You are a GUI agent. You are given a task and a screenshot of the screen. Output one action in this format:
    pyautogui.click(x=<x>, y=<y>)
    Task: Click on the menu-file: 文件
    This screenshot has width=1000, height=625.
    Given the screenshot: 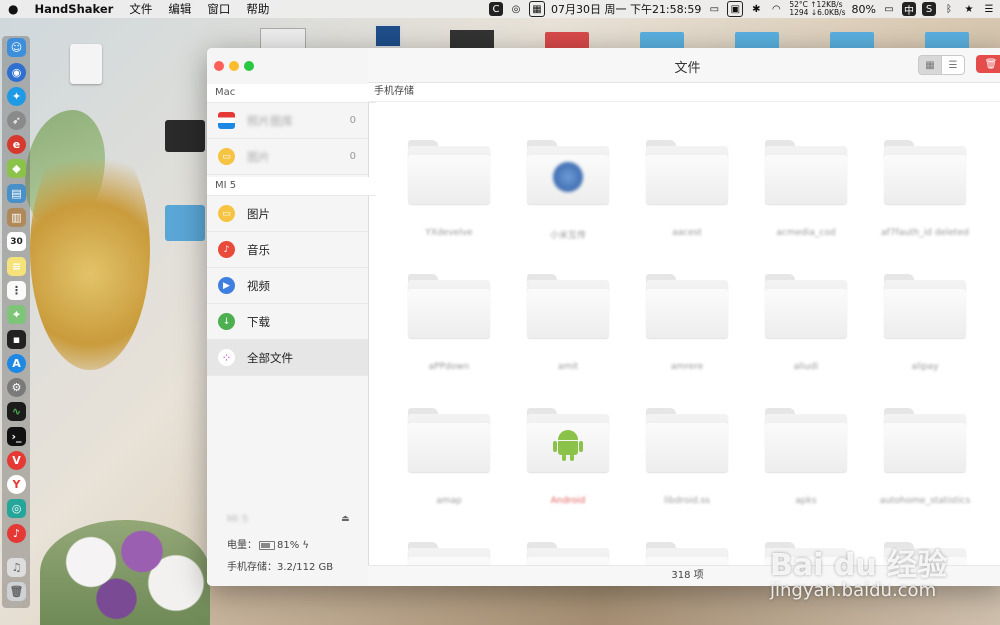 What is the action you would take?
    pyautogui.click(x=140, y=9)
    